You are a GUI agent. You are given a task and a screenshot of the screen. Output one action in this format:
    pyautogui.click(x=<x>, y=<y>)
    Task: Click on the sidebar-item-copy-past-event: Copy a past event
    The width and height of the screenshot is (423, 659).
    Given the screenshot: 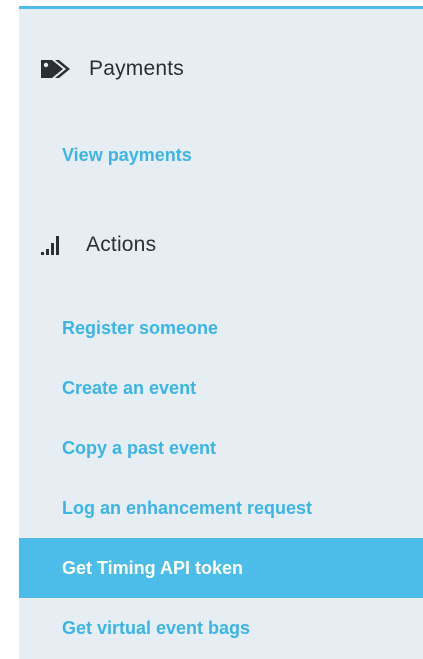 What is the action you would take?
    pyautogui.click(x=221, y=448)
    